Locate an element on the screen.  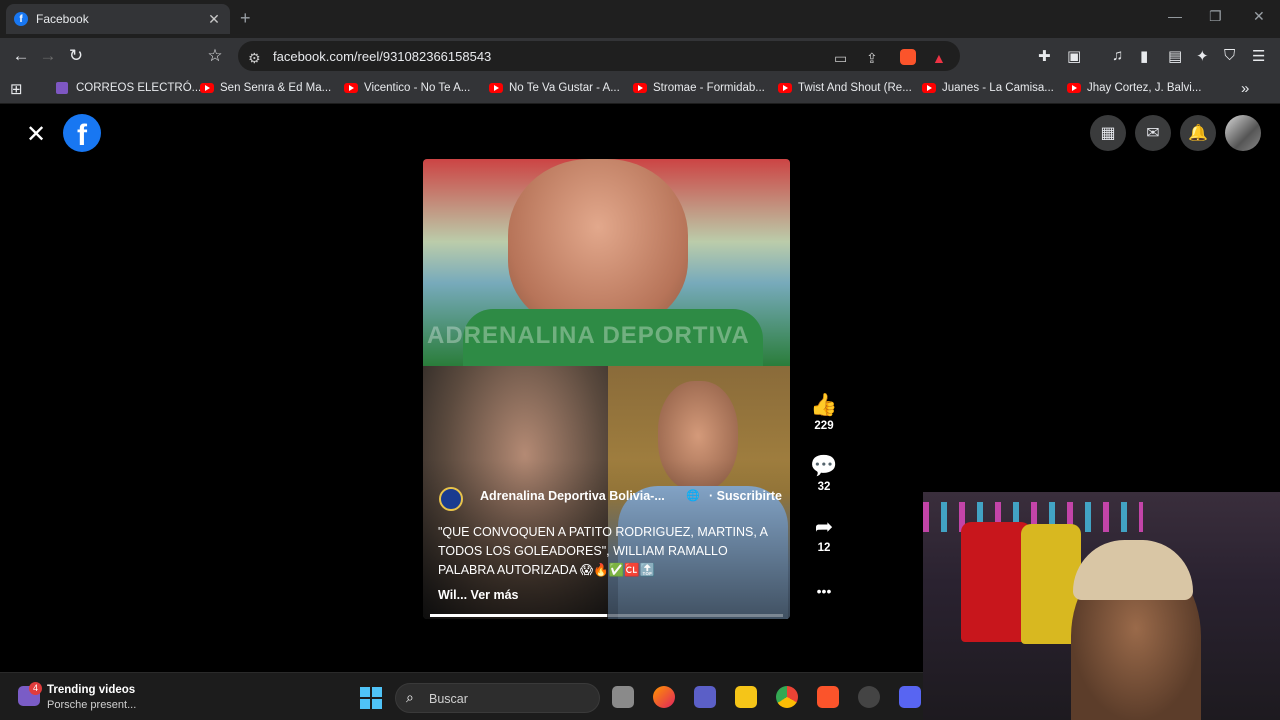
bookmarks-overflow-icon: » is located at coordinates (1245, 88).